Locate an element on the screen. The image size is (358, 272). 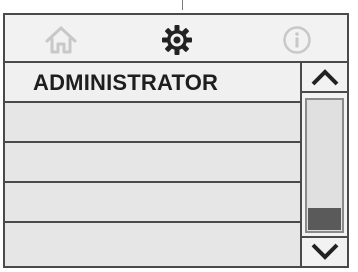
scrollbar is located at coordinates (324, 164).